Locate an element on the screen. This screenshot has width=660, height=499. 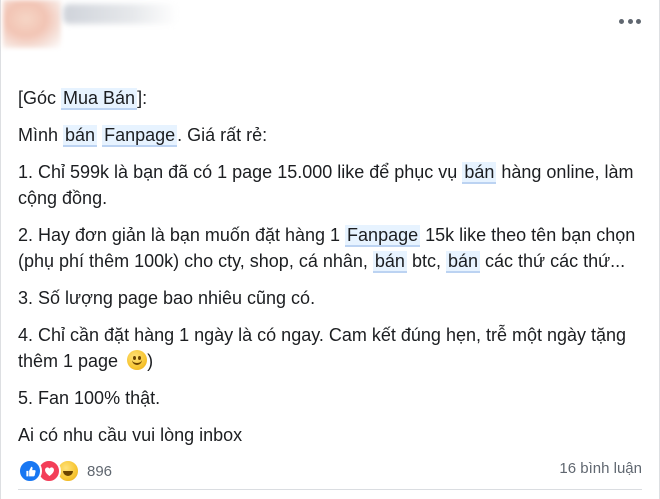
reaction-count: 896 is located at coordinates (99, 471).